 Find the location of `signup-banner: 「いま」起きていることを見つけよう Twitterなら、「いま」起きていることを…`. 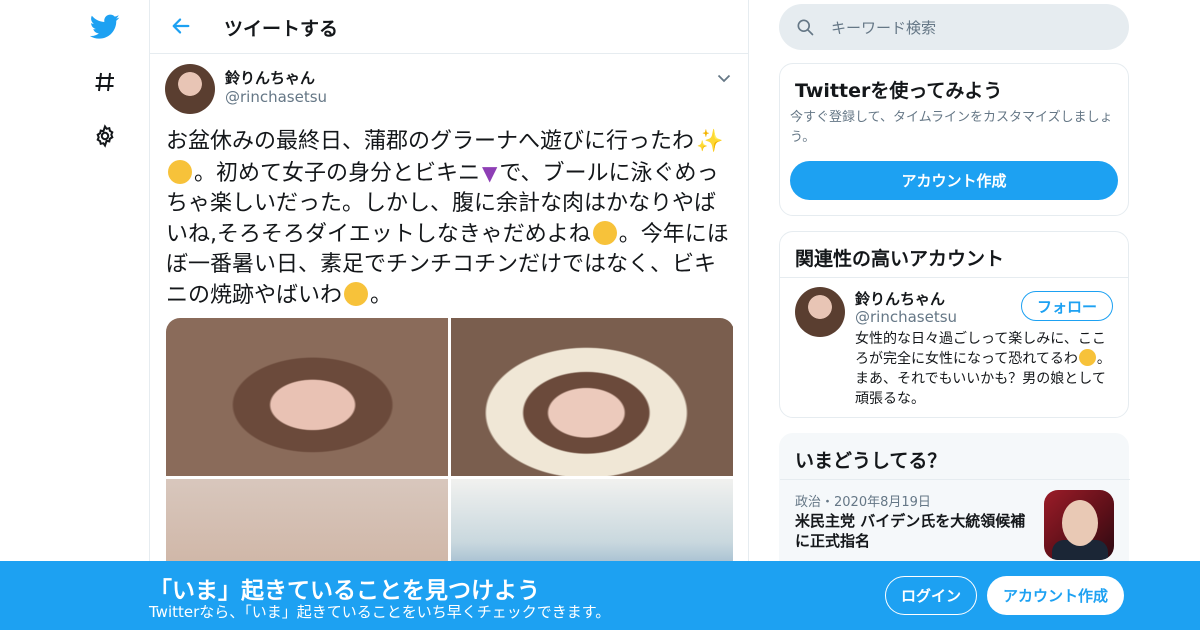

signup-banner: 「いま」起きていることを見つけよう Twitterなら、「いま」起きていることを… is located at coordinates (600, 595).